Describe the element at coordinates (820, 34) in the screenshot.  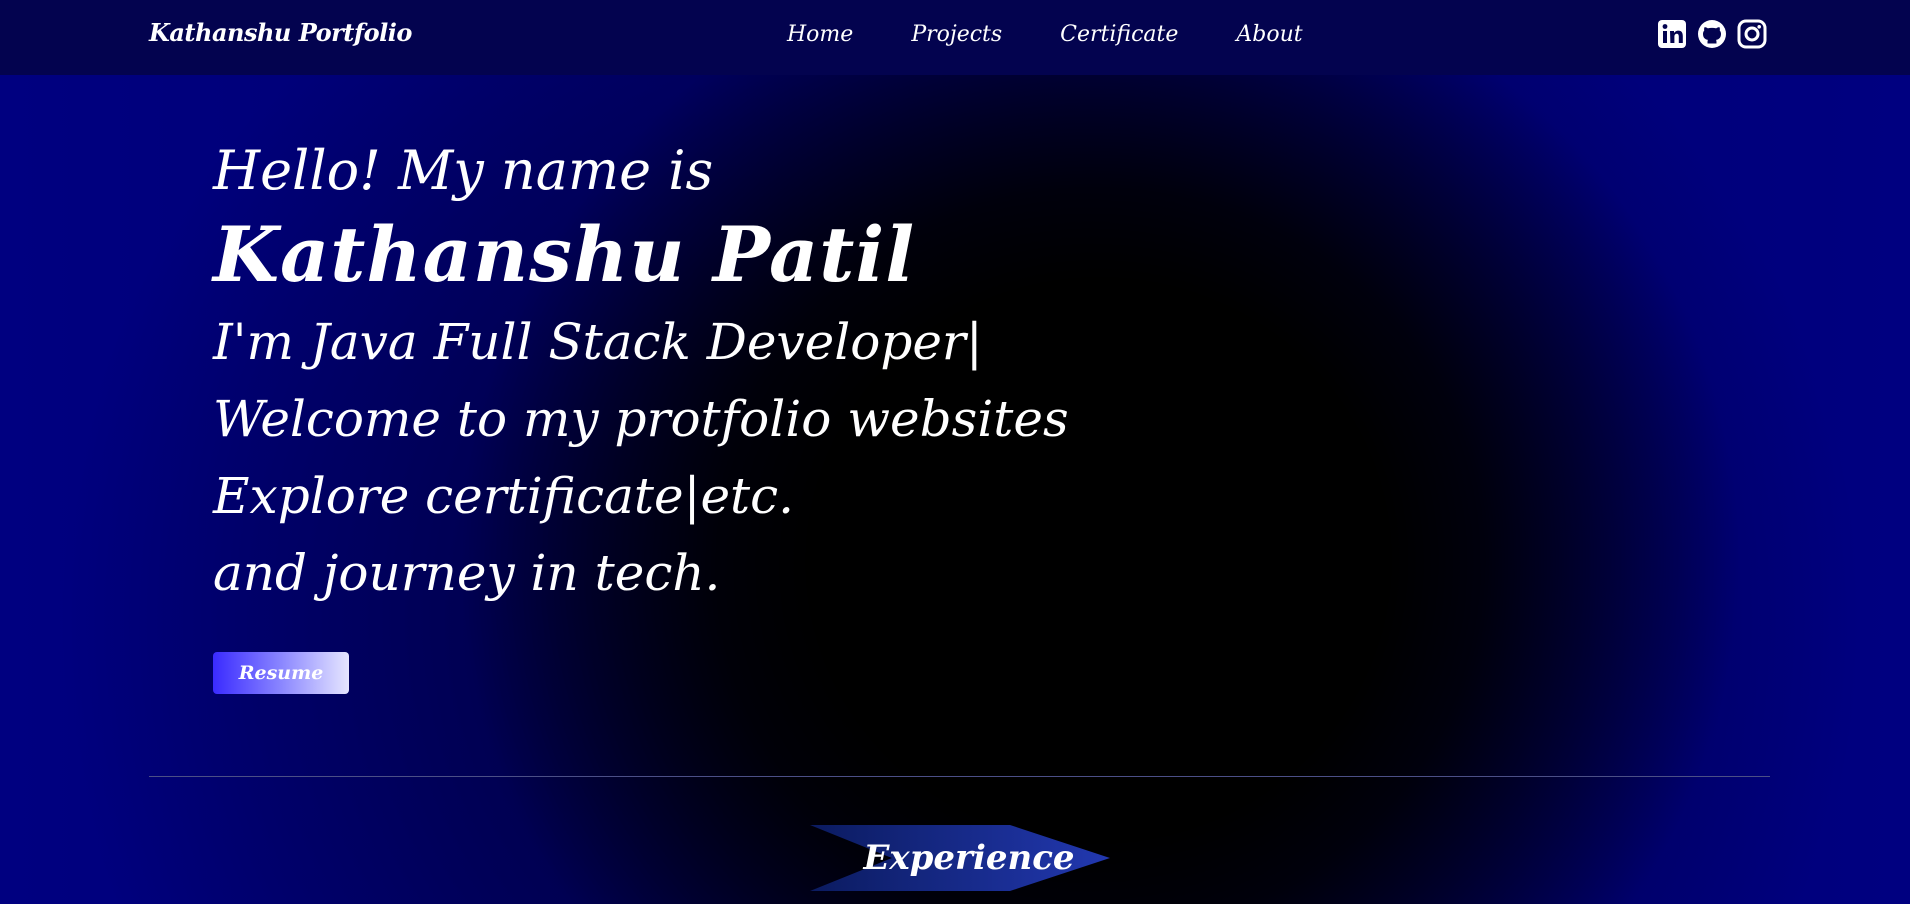
I see `nav-link-home: Home` at that location.